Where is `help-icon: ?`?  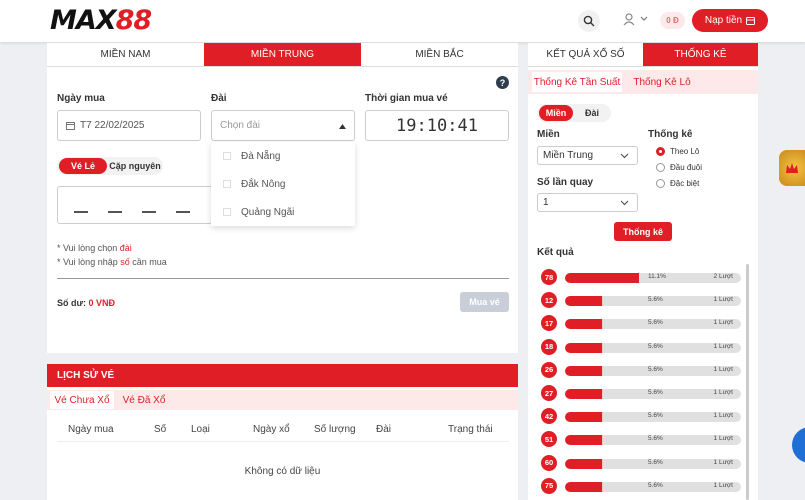
help-icon: ? is located at coordinates (502, 82).